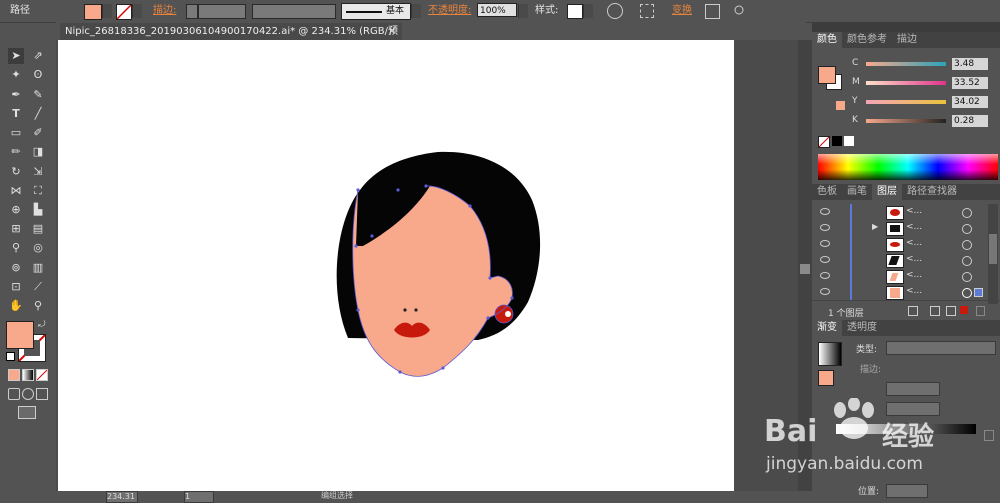 The height and width of the screenshot is (503, 1000). What do you see at coordinates (28, 375) in the screenshot?
I see `gradient-mode-icon` at bounding box center [28, 375].